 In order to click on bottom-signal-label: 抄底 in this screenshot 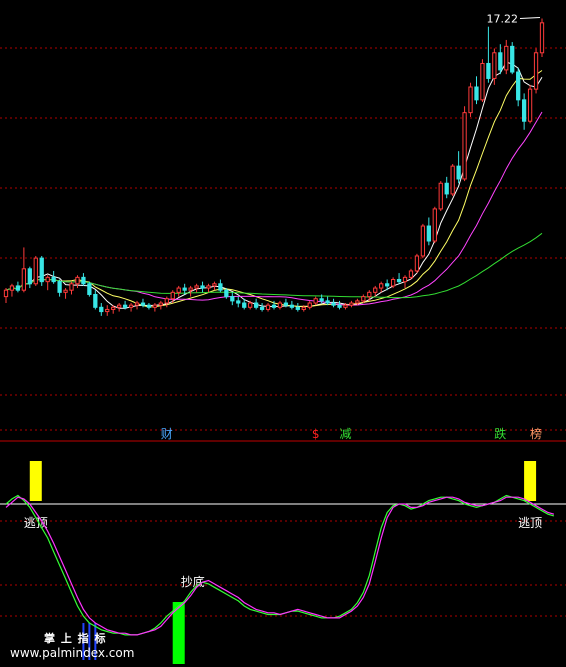, I will do `click(193, 581)`.